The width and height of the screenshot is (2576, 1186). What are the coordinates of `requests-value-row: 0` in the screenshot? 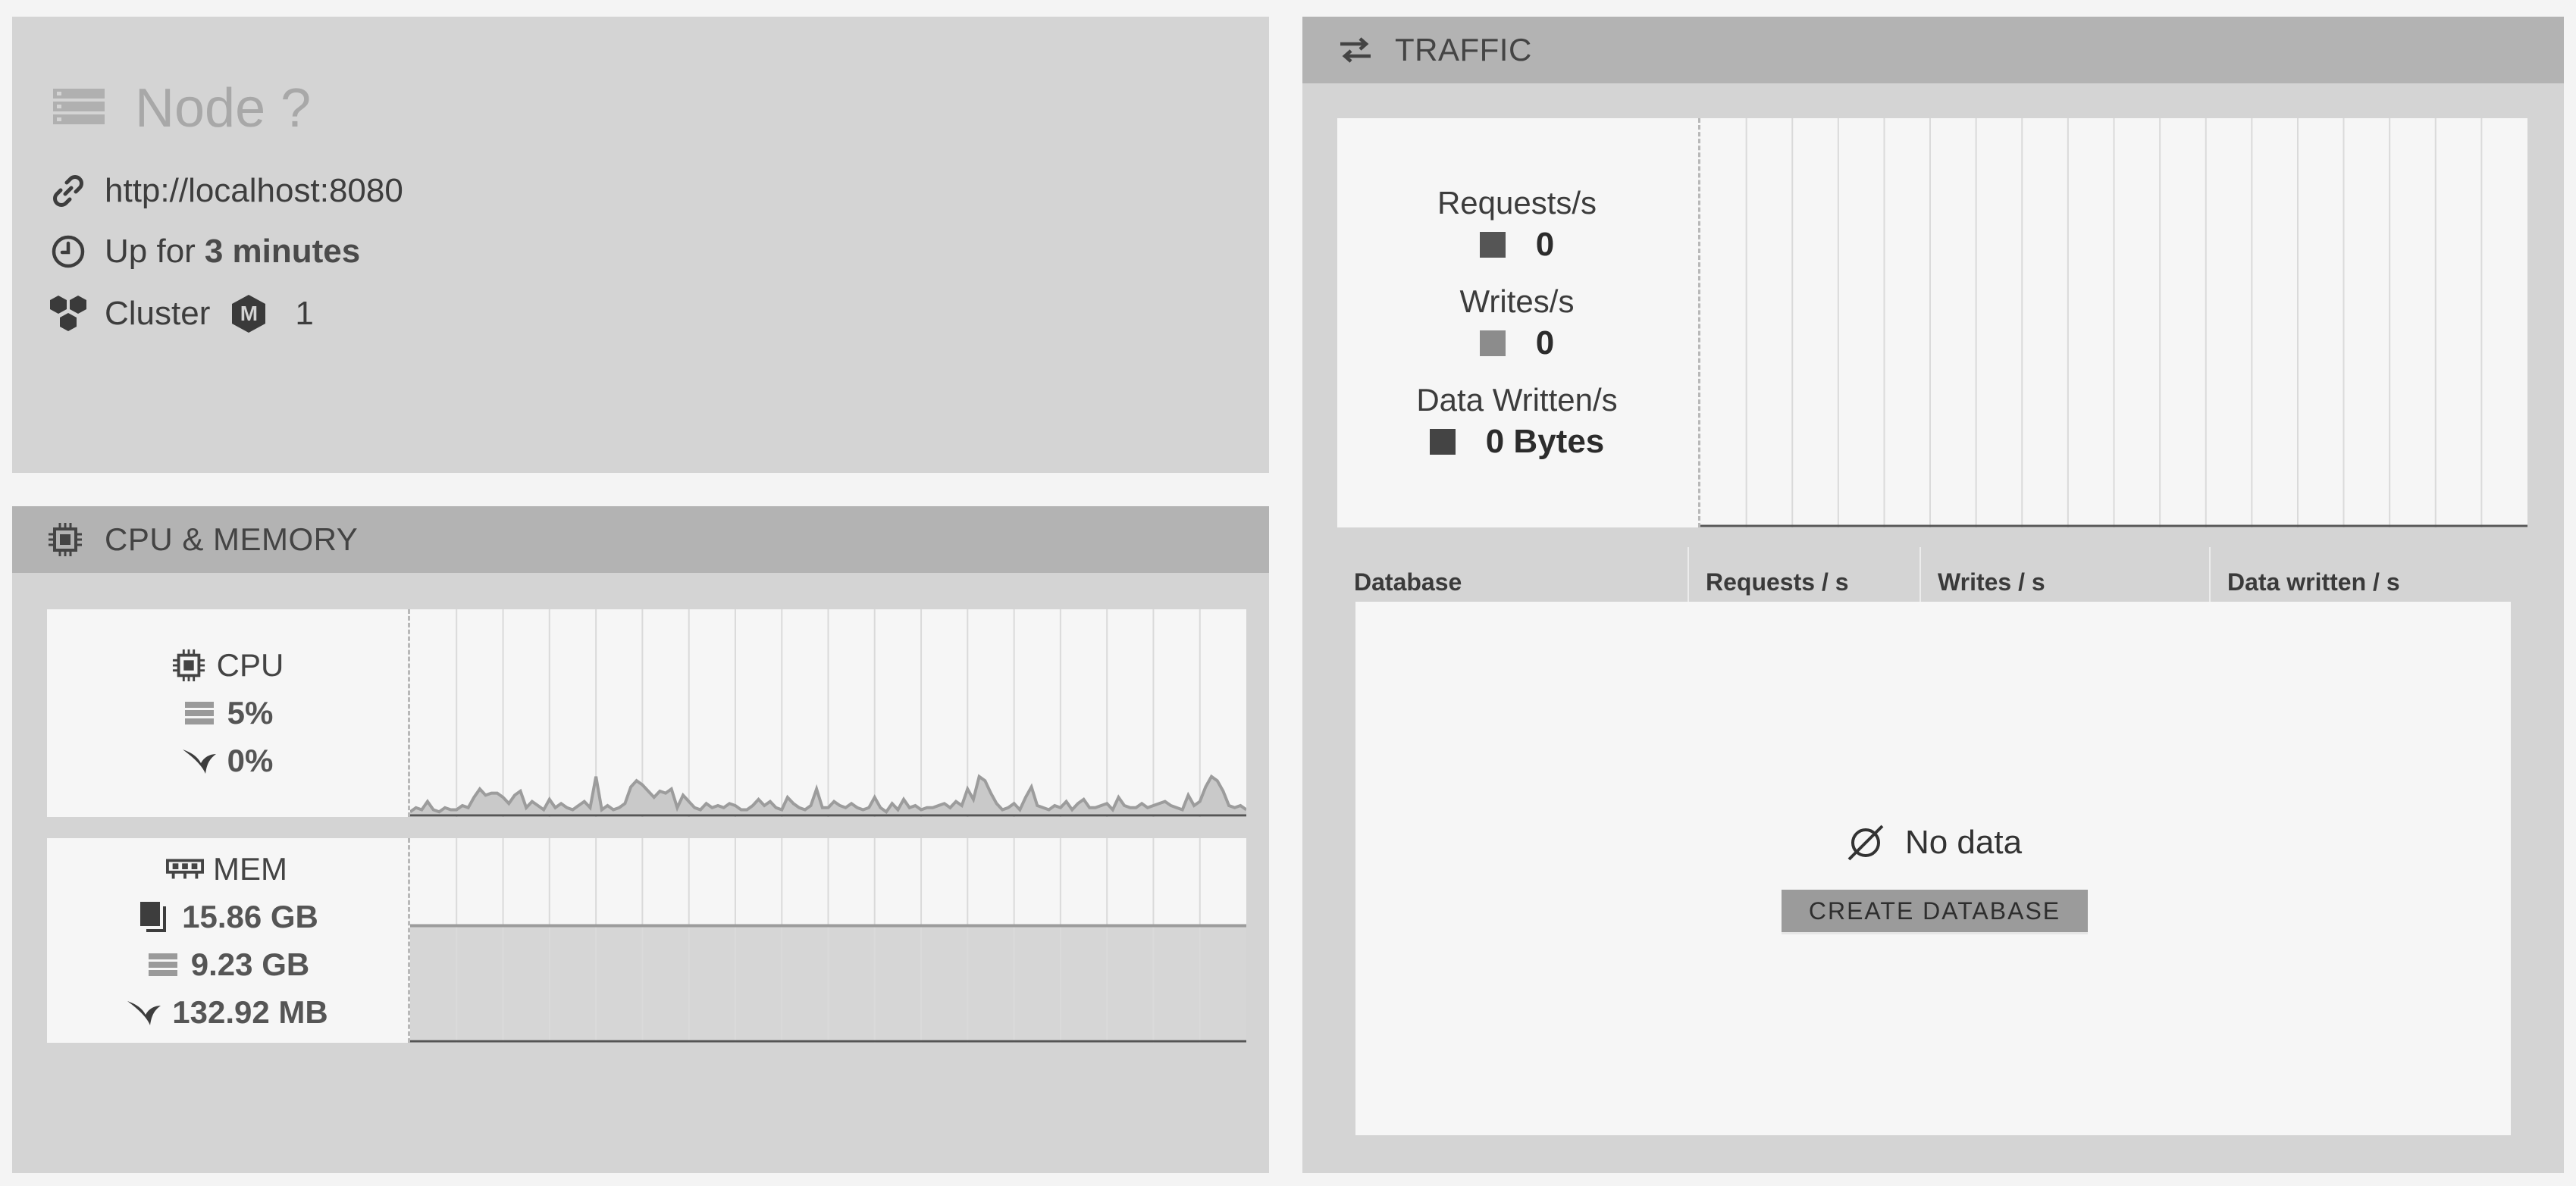 It's located at (1517, 245).